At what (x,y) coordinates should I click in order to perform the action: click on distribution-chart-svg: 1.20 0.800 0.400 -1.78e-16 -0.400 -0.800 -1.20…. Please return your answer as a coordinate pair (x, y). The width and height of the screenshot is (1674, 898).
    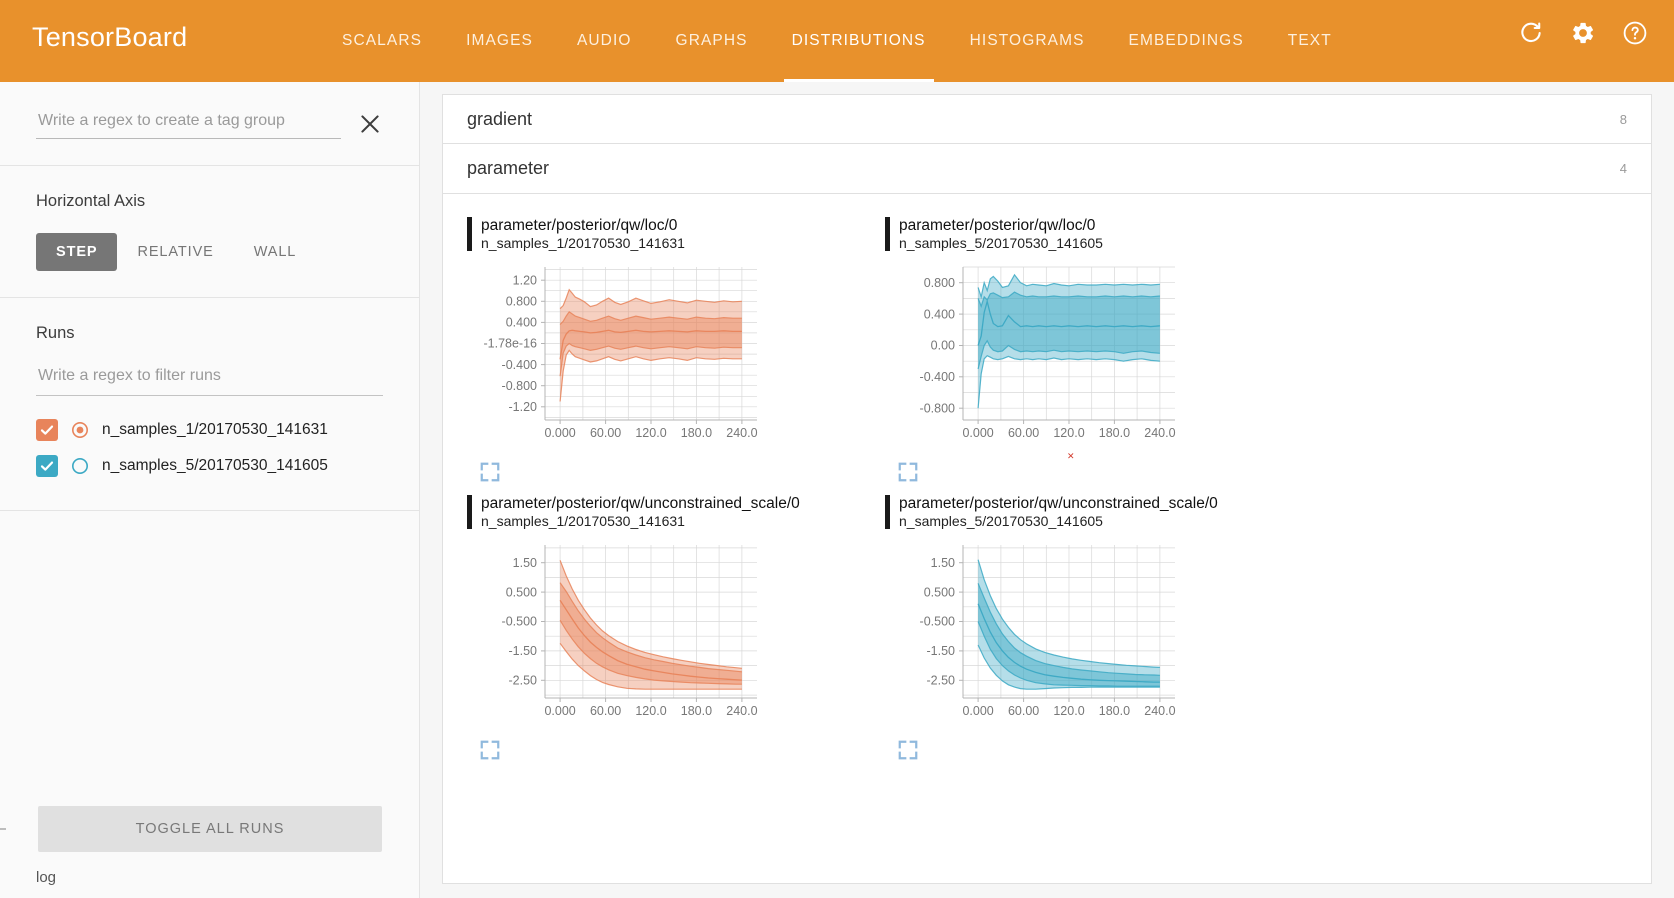
    Looking at the image, I should click on (620, 353).